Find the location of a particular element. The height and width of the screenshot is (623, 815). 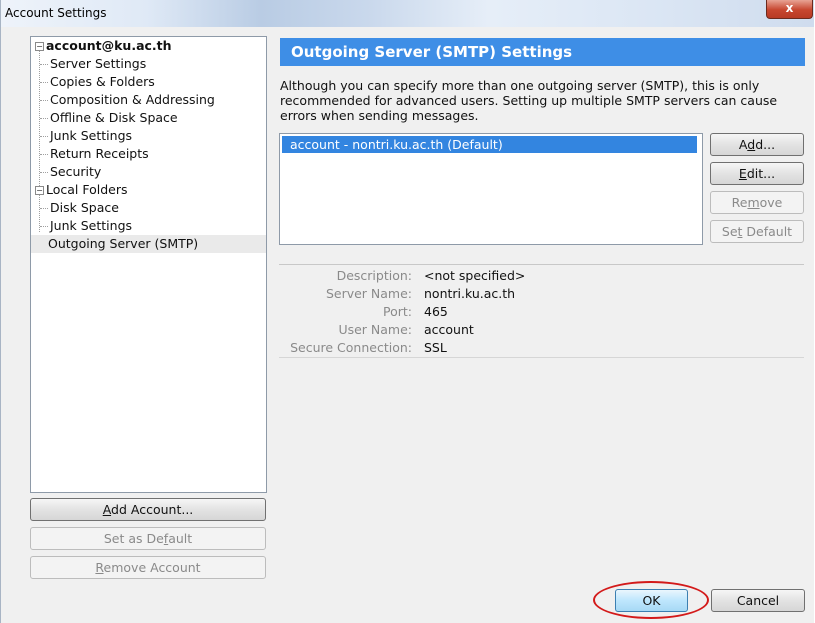

collapse-account-icon: − is located at coordinates (39, 46).